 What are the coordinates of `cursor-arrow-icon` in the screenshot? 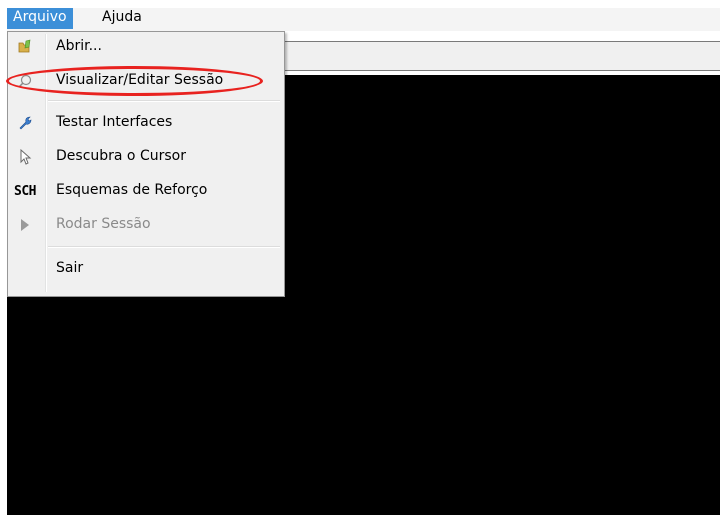 It's located at (25, 157).